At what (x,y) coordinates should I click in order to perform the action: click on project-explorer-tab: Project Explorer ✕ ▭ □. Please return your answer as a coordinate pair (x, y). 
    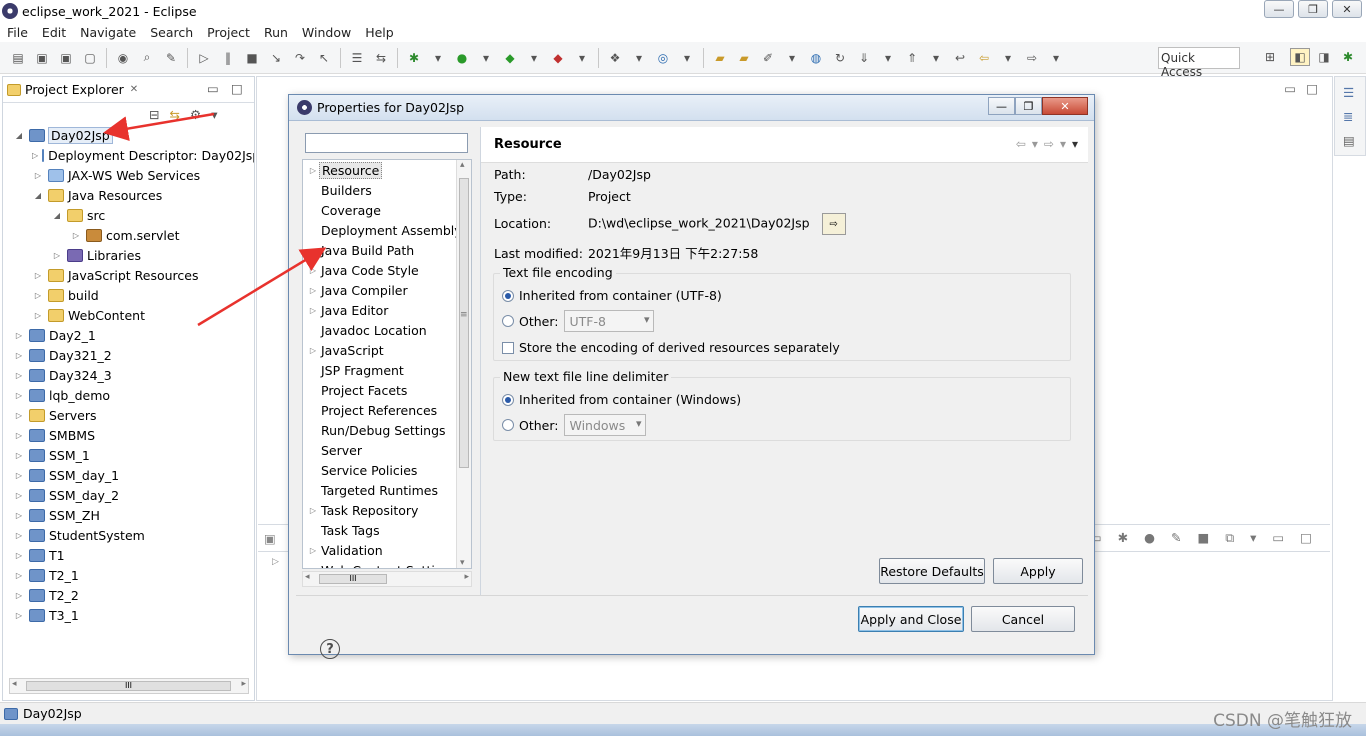
    Looking at the image, I should click on (128, 90).